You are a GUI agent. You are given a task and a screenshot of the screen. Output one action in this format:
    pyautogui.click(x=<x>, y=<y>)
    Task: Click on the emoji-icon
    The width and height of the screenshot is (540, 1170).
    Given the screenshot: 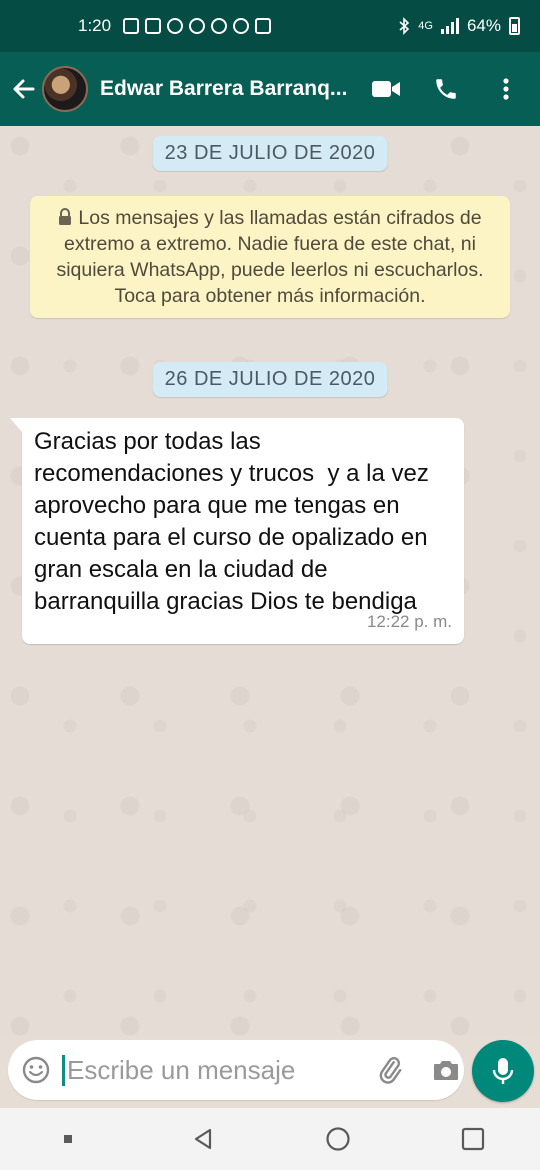 What is the action you would take?
    pyautogui.click(x=36, y=1070)
    